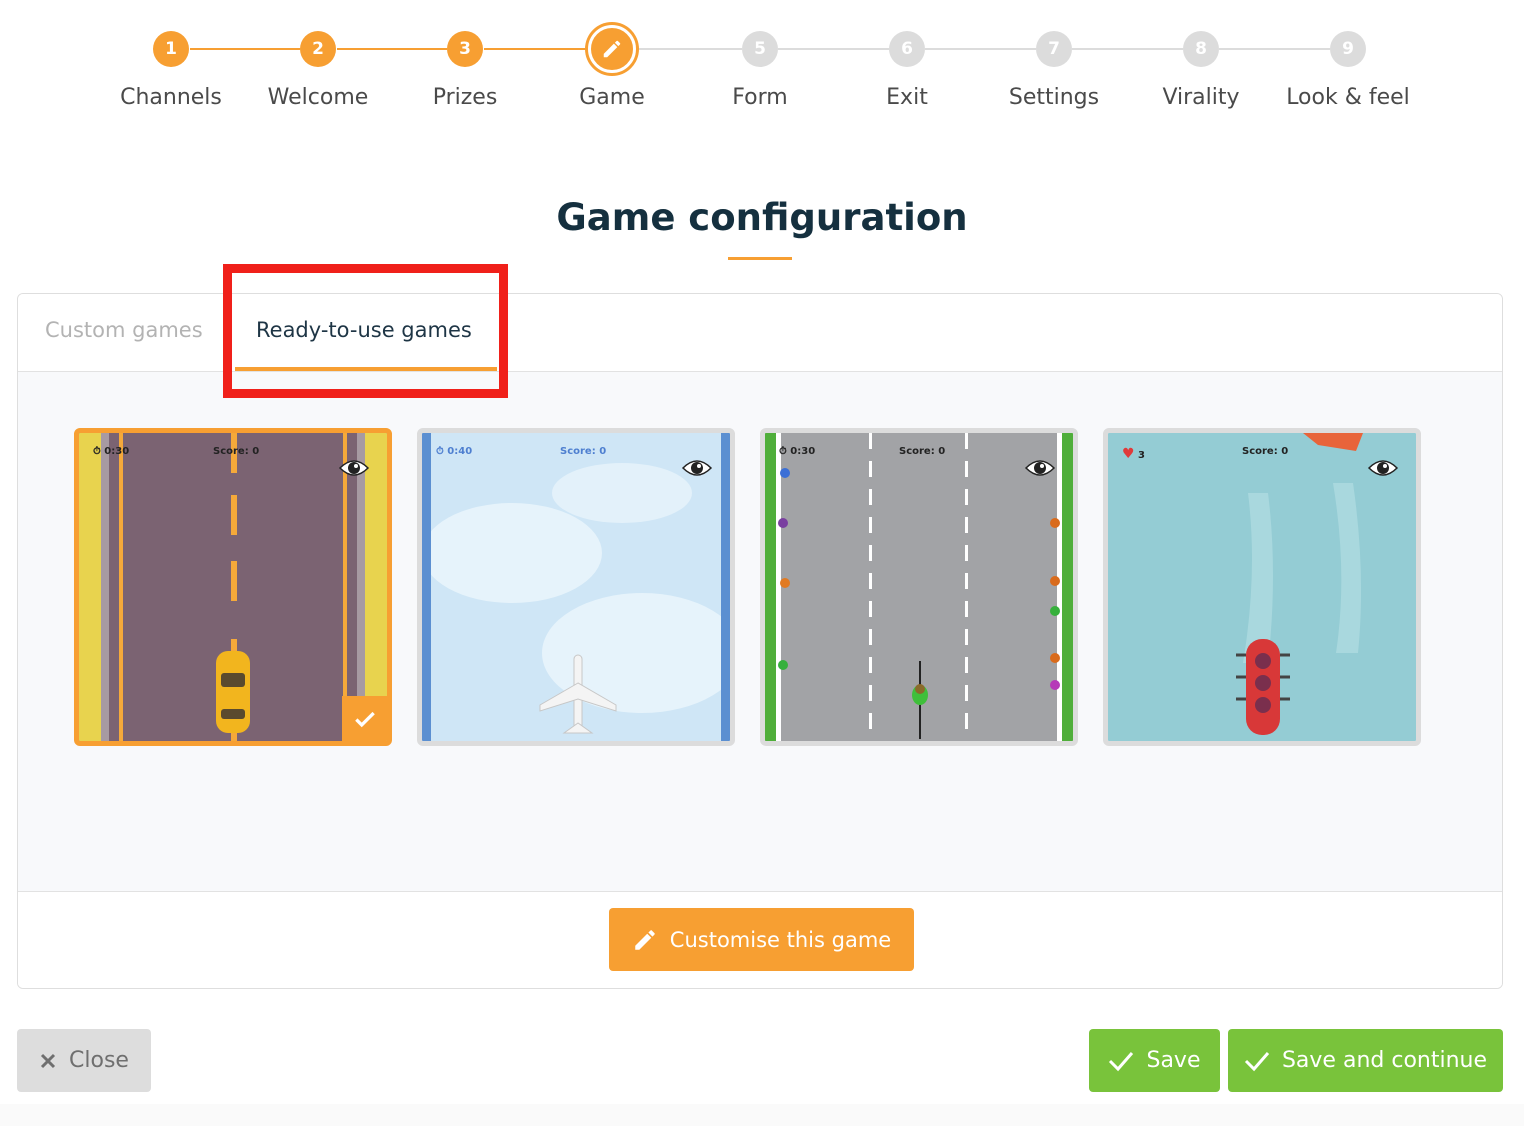 Image resolution: width=1524 pixels, height=1126 pixels. Describe the element at coordinates (1201, 68) in the screenshot. I see `step-virality: 8 Virality` at that location.